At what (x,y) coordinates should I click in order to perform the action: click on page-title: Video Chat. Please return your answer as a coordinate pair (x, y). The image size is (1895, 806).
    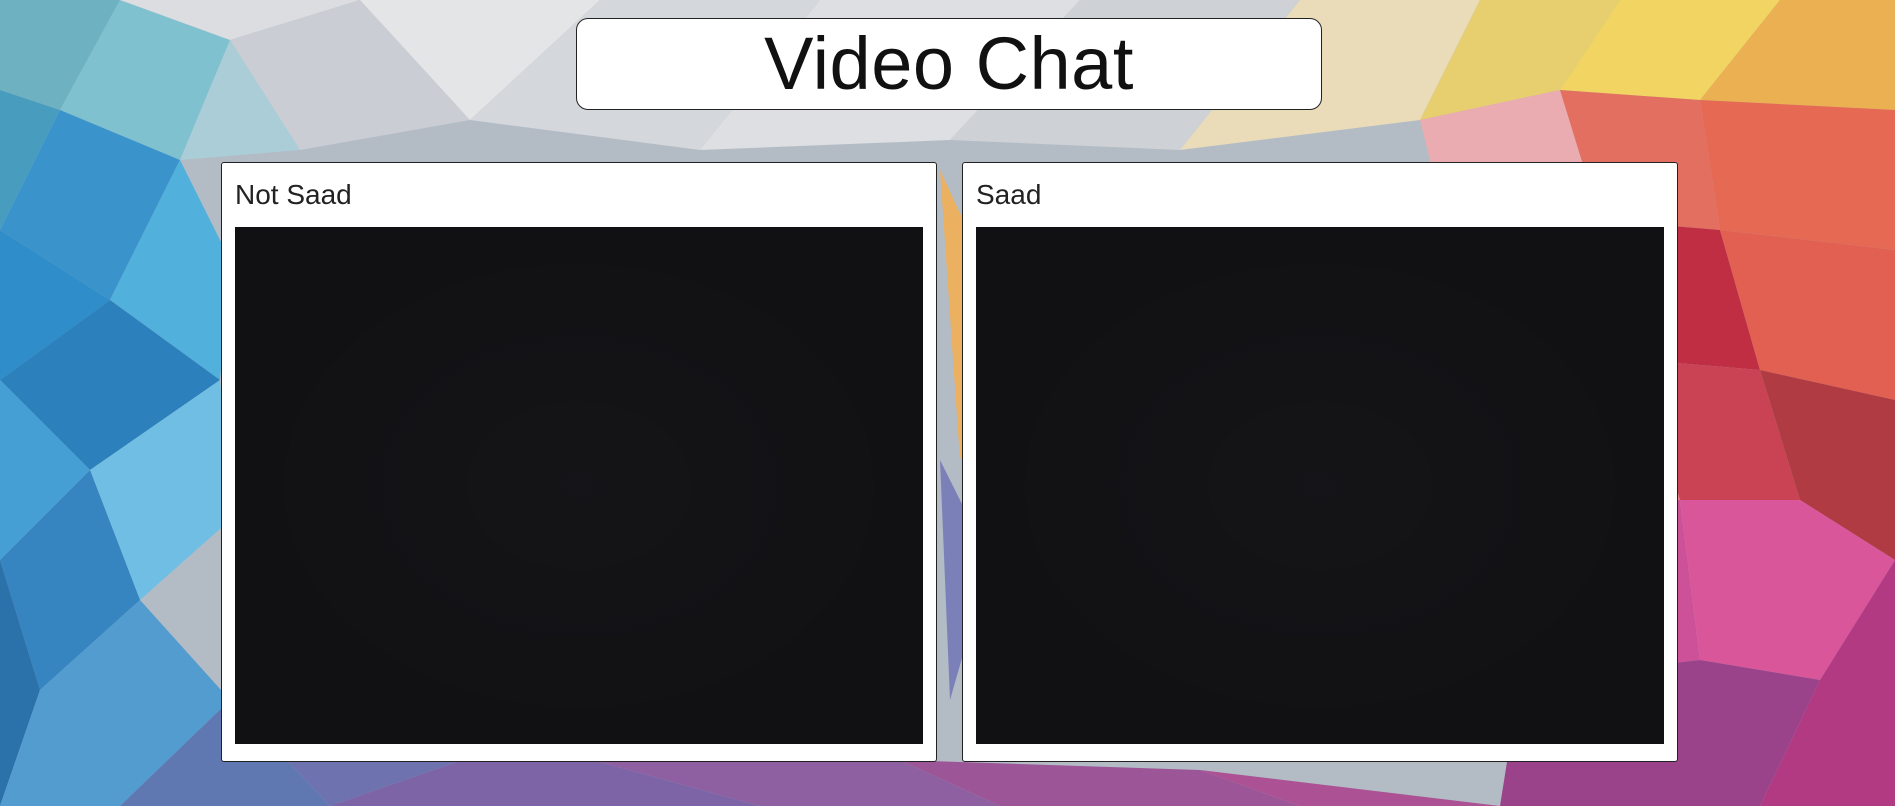
    Looking at the image, I should click on (949, 63).